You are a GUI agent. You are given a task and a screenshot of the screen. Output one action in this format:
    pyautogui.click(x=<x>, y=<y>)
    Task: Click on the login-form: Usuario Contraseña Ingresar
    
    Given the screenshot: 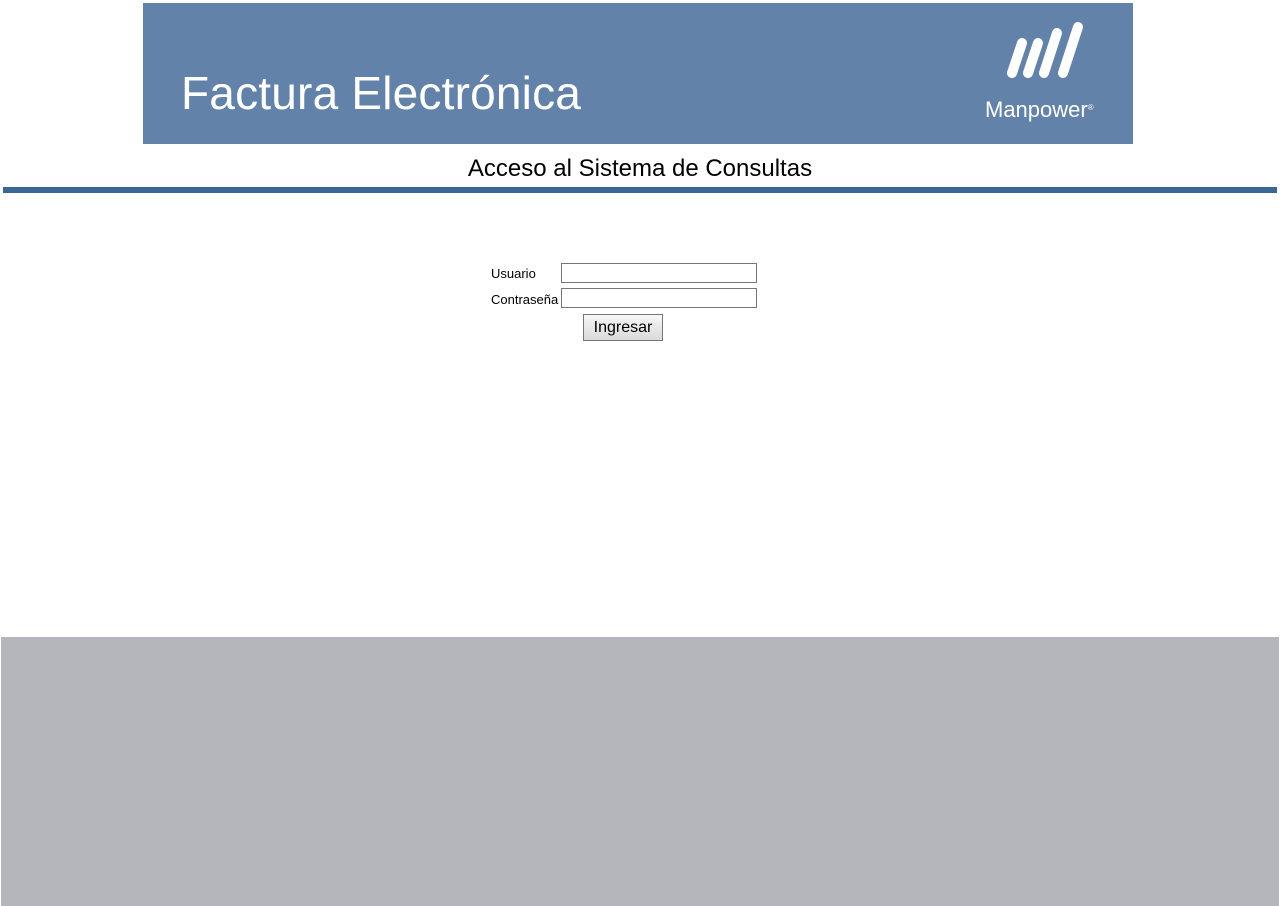 What is the action you would take?
    pyautogui.click(x=624, y=304)
    